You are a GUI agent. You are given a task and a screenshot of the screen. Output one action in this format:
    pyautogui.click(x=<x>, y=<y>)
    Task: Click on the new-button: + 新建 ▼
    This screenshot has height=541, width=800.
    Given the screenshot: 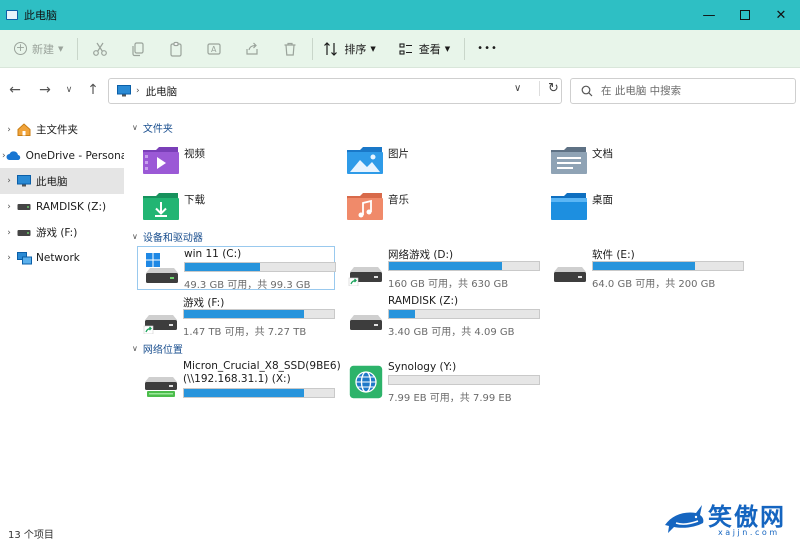 What is the action you would take?
    pyautogui.click(x=38, y=49)
    